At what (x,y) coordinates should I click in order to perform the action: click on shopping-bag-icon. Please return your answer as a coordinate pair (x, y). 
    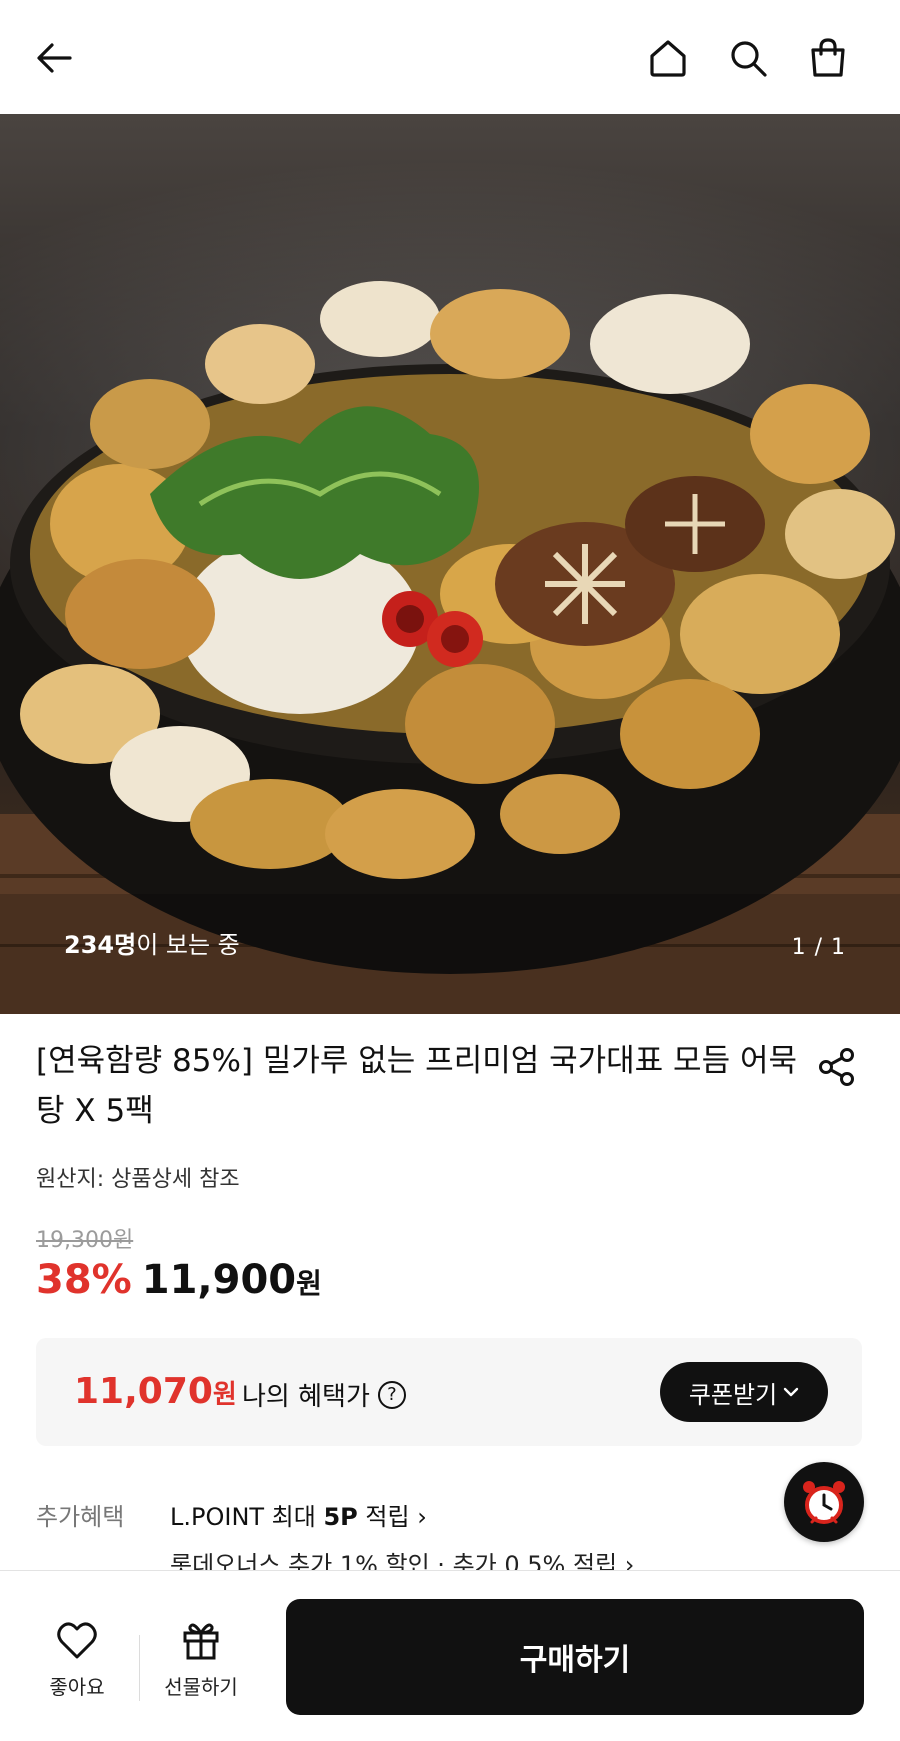
    Looking at the image, I should click on (828, 57).